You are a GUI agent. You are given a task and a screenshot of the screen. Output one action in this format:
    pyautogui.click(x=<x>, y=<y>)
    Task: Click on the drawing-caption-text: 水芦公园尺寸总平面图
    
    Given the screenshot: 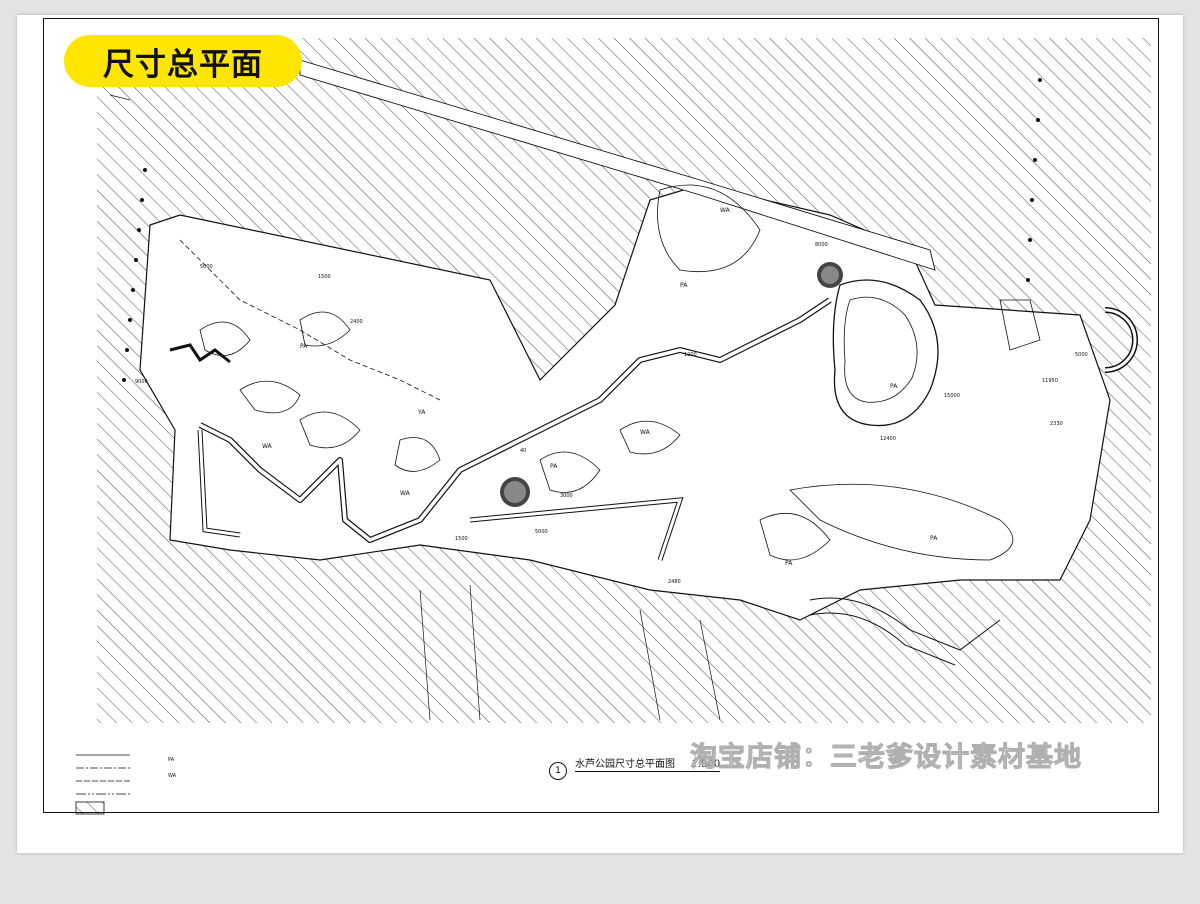 What is the action you would take?
    pyautogui.click(x=625, y=764)
    